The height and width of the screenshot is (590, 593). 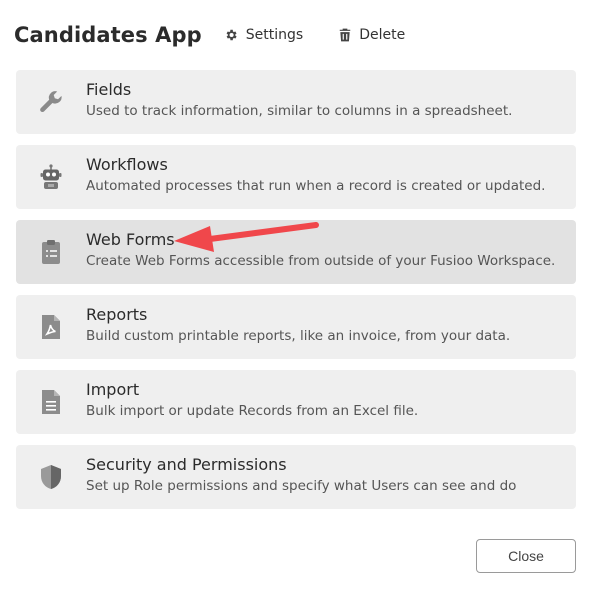 What do you see at coordinates (108, 35) in the screenshot?
I see `app-title: Candidates App` at bounding box center [108, 35].